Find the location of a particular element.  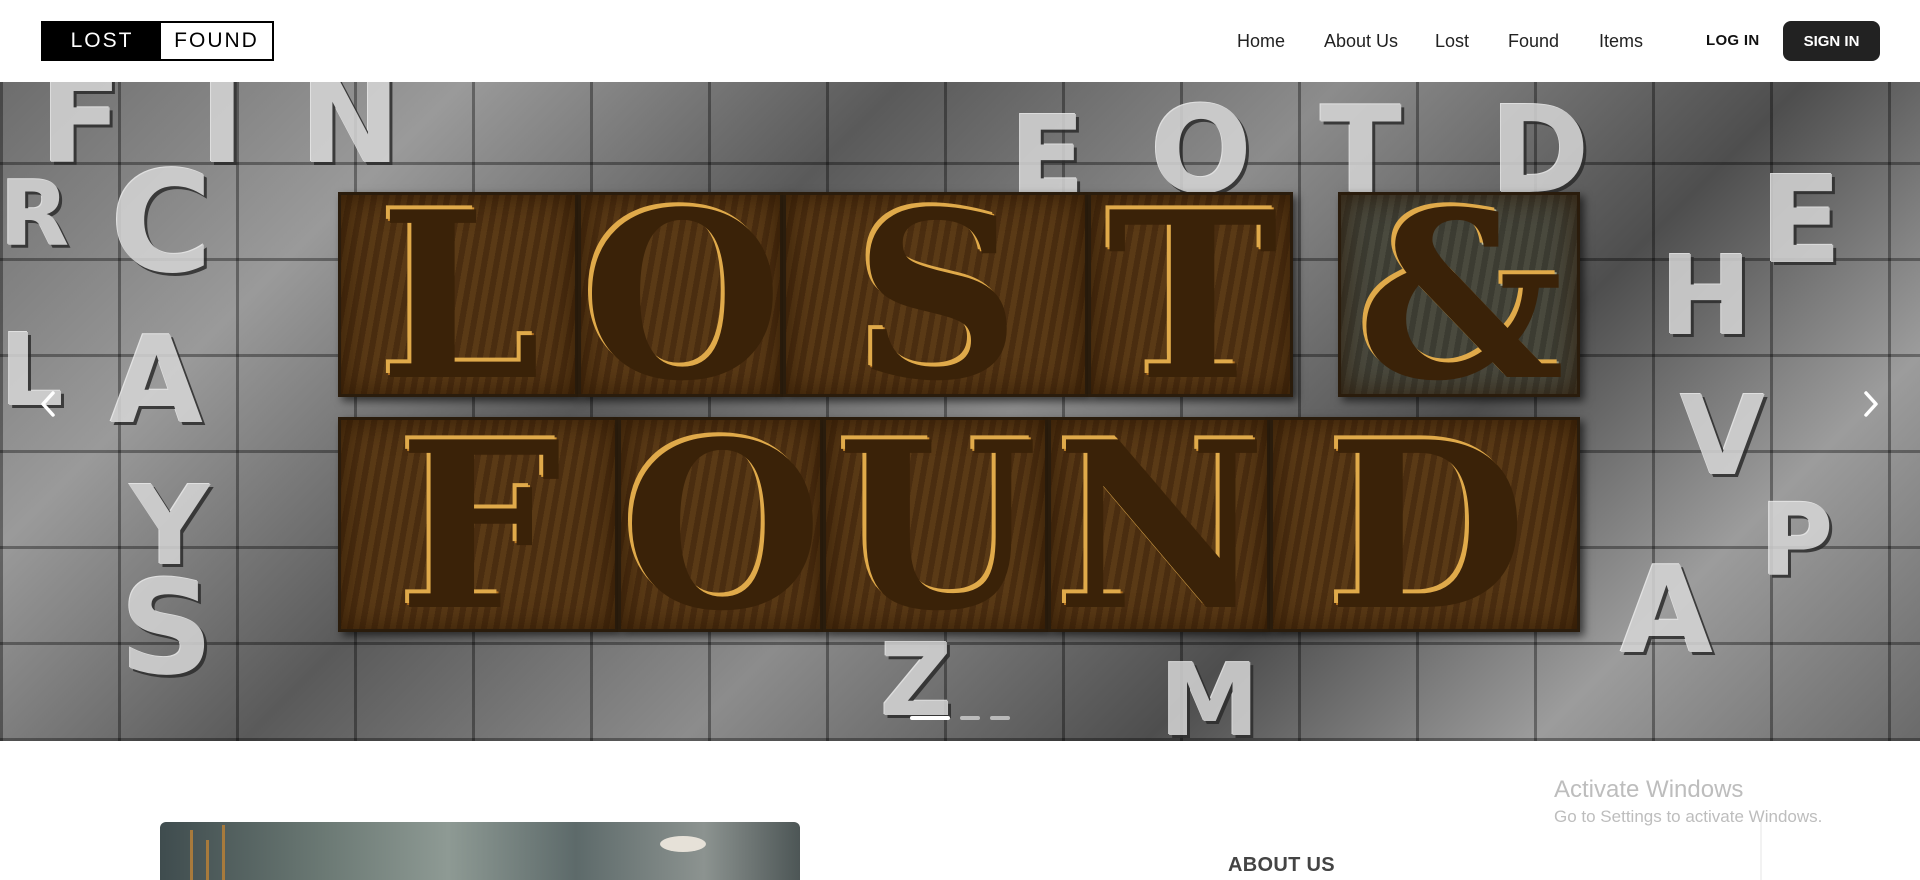

logo-lost-part: LOST is located at coordinates (102, 41).